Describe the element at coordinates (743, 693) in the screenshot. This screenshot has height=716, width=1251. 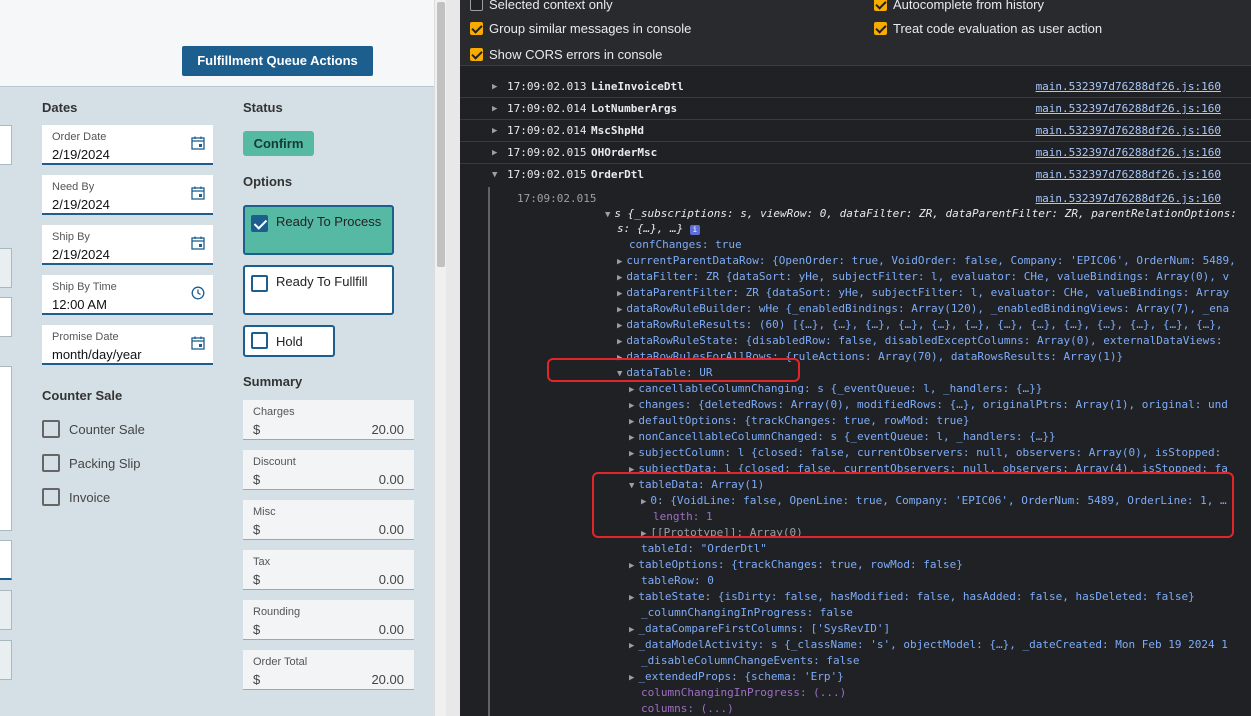
I see `tree-line: columnChangingInProgress: (...)` at that location.